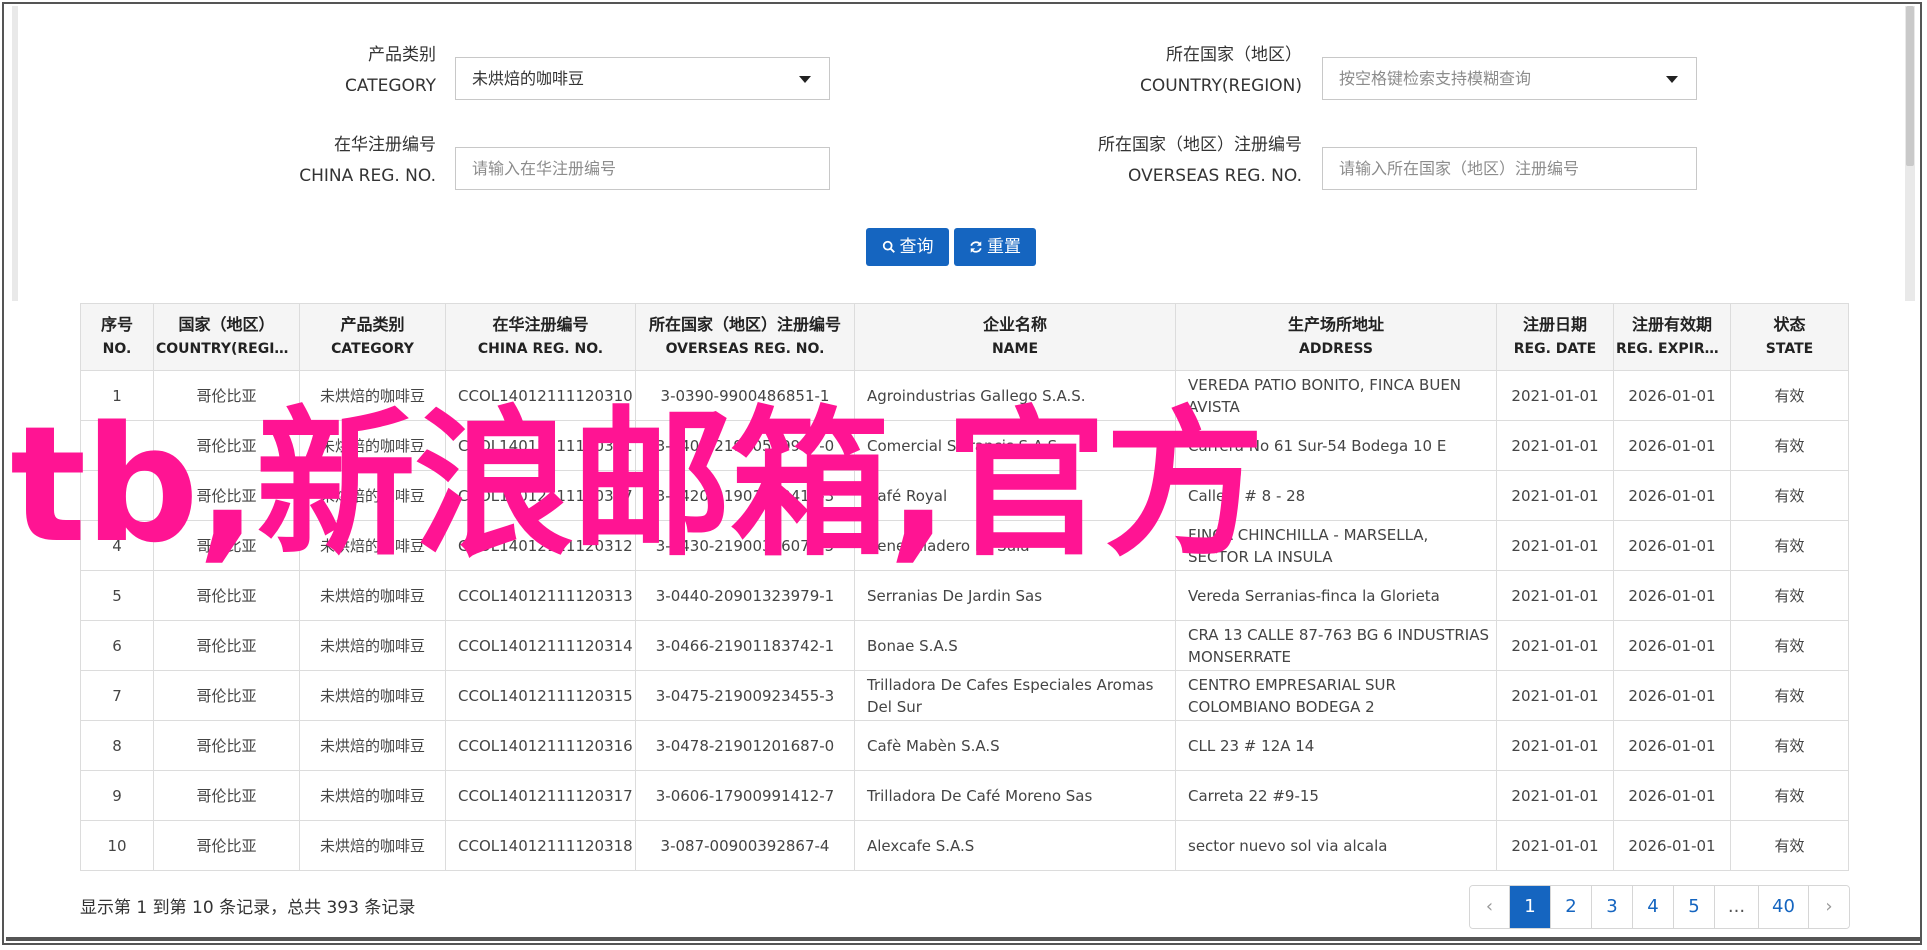 This screenshot has height=950, width=1927. I want to click on row-number: 6, so click(117, 645).